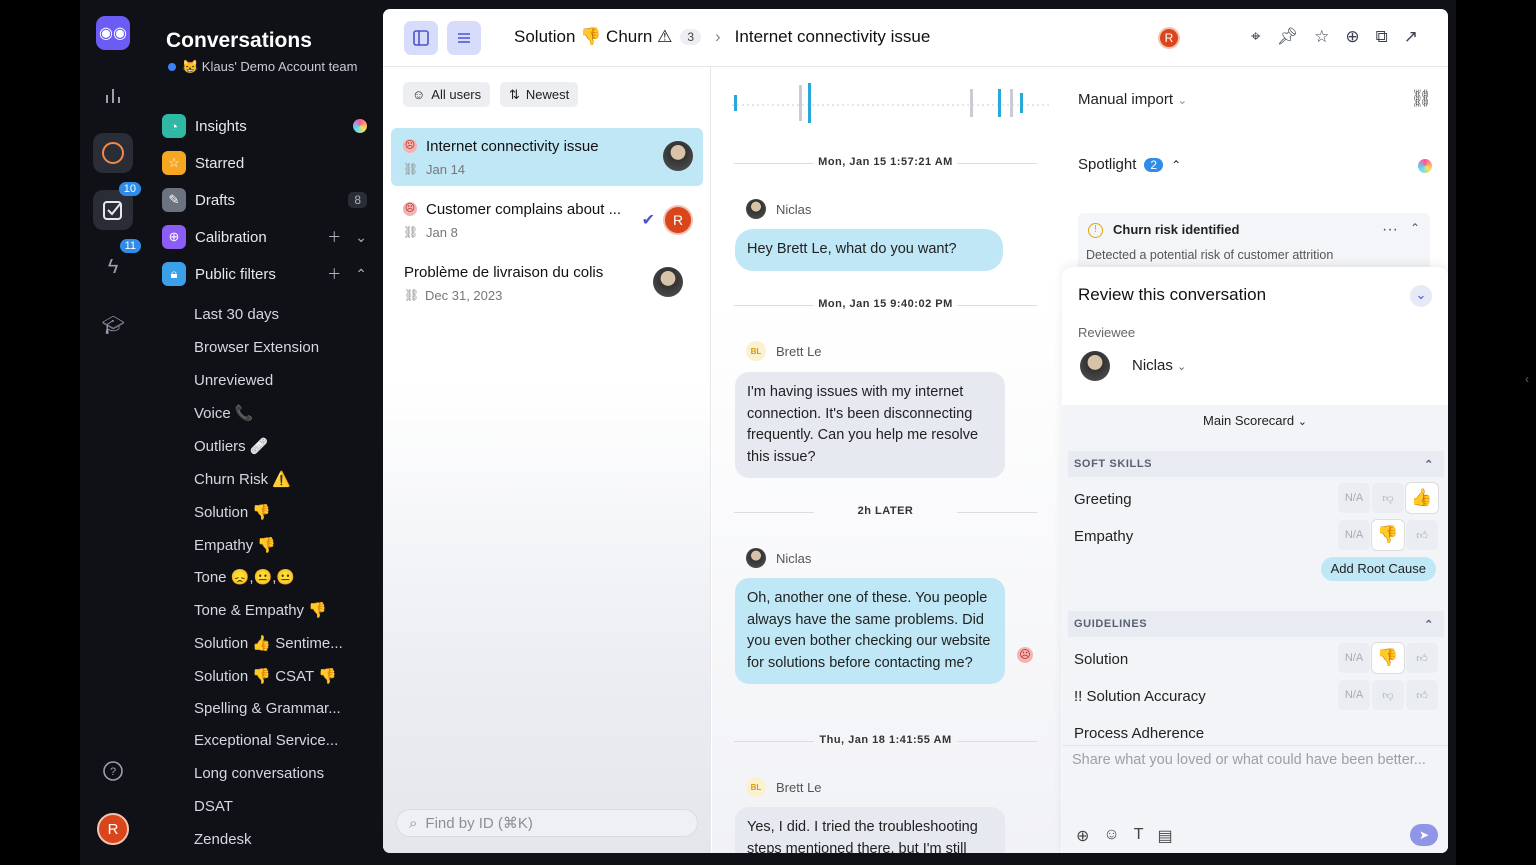  Describe the element at coordinates (113, 95) in the screenshot. I see `dashboard-nav` at that location.